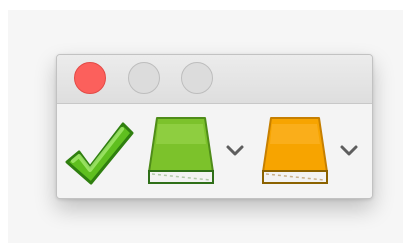 The height and width of the screenshot is (251, 411). What do you see at coordinates (90, 78) in the screenshot?
I see `close-button` at bounding box center [90, 78].